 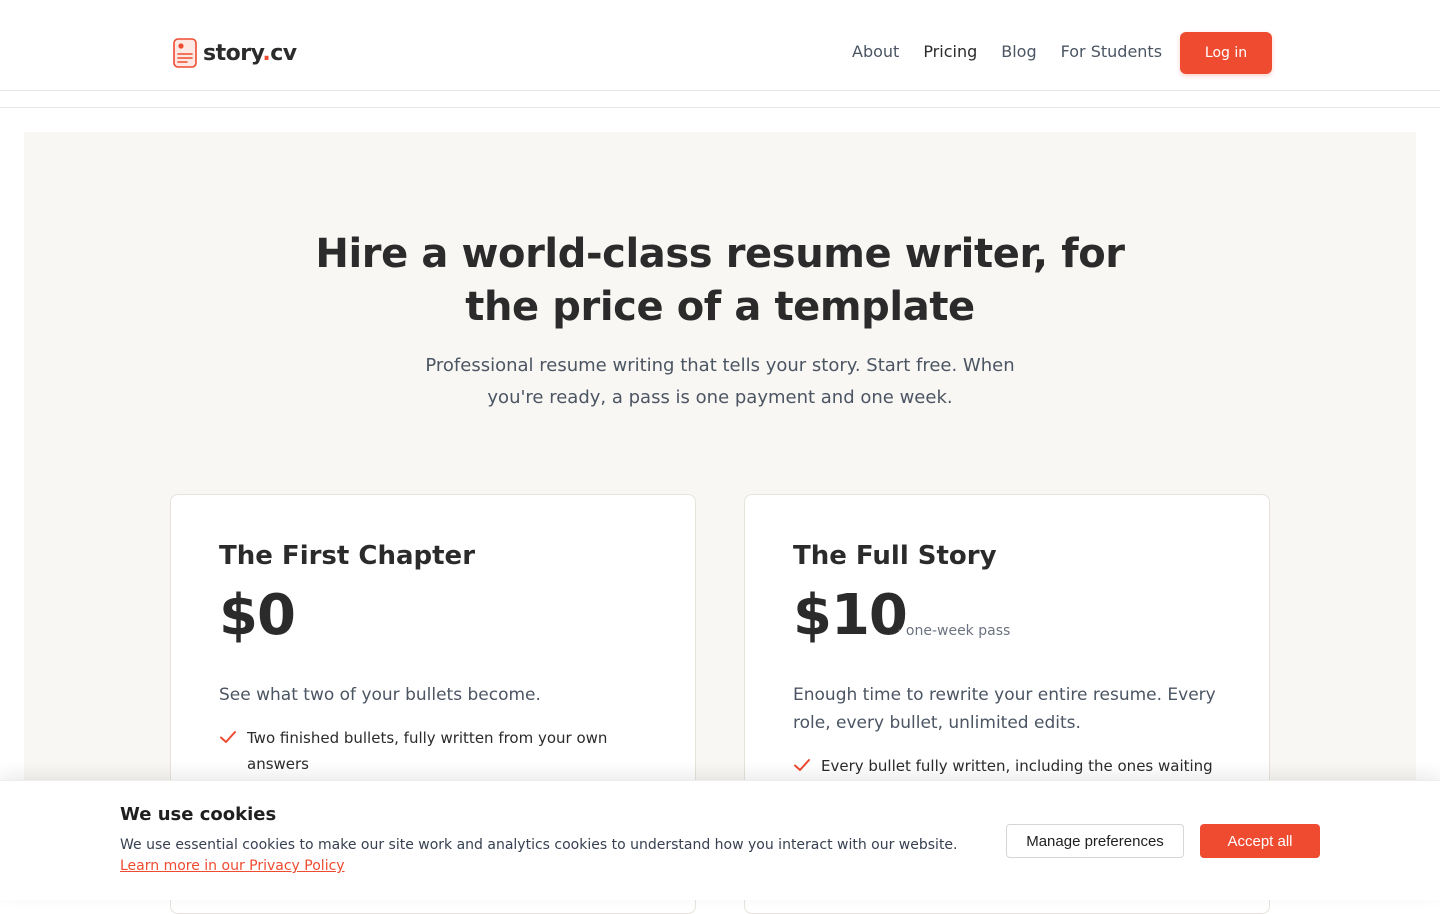 What do you see at coordinates (720, 107) in the screenshot?
I see `divider` at bounding box center [720, 107].